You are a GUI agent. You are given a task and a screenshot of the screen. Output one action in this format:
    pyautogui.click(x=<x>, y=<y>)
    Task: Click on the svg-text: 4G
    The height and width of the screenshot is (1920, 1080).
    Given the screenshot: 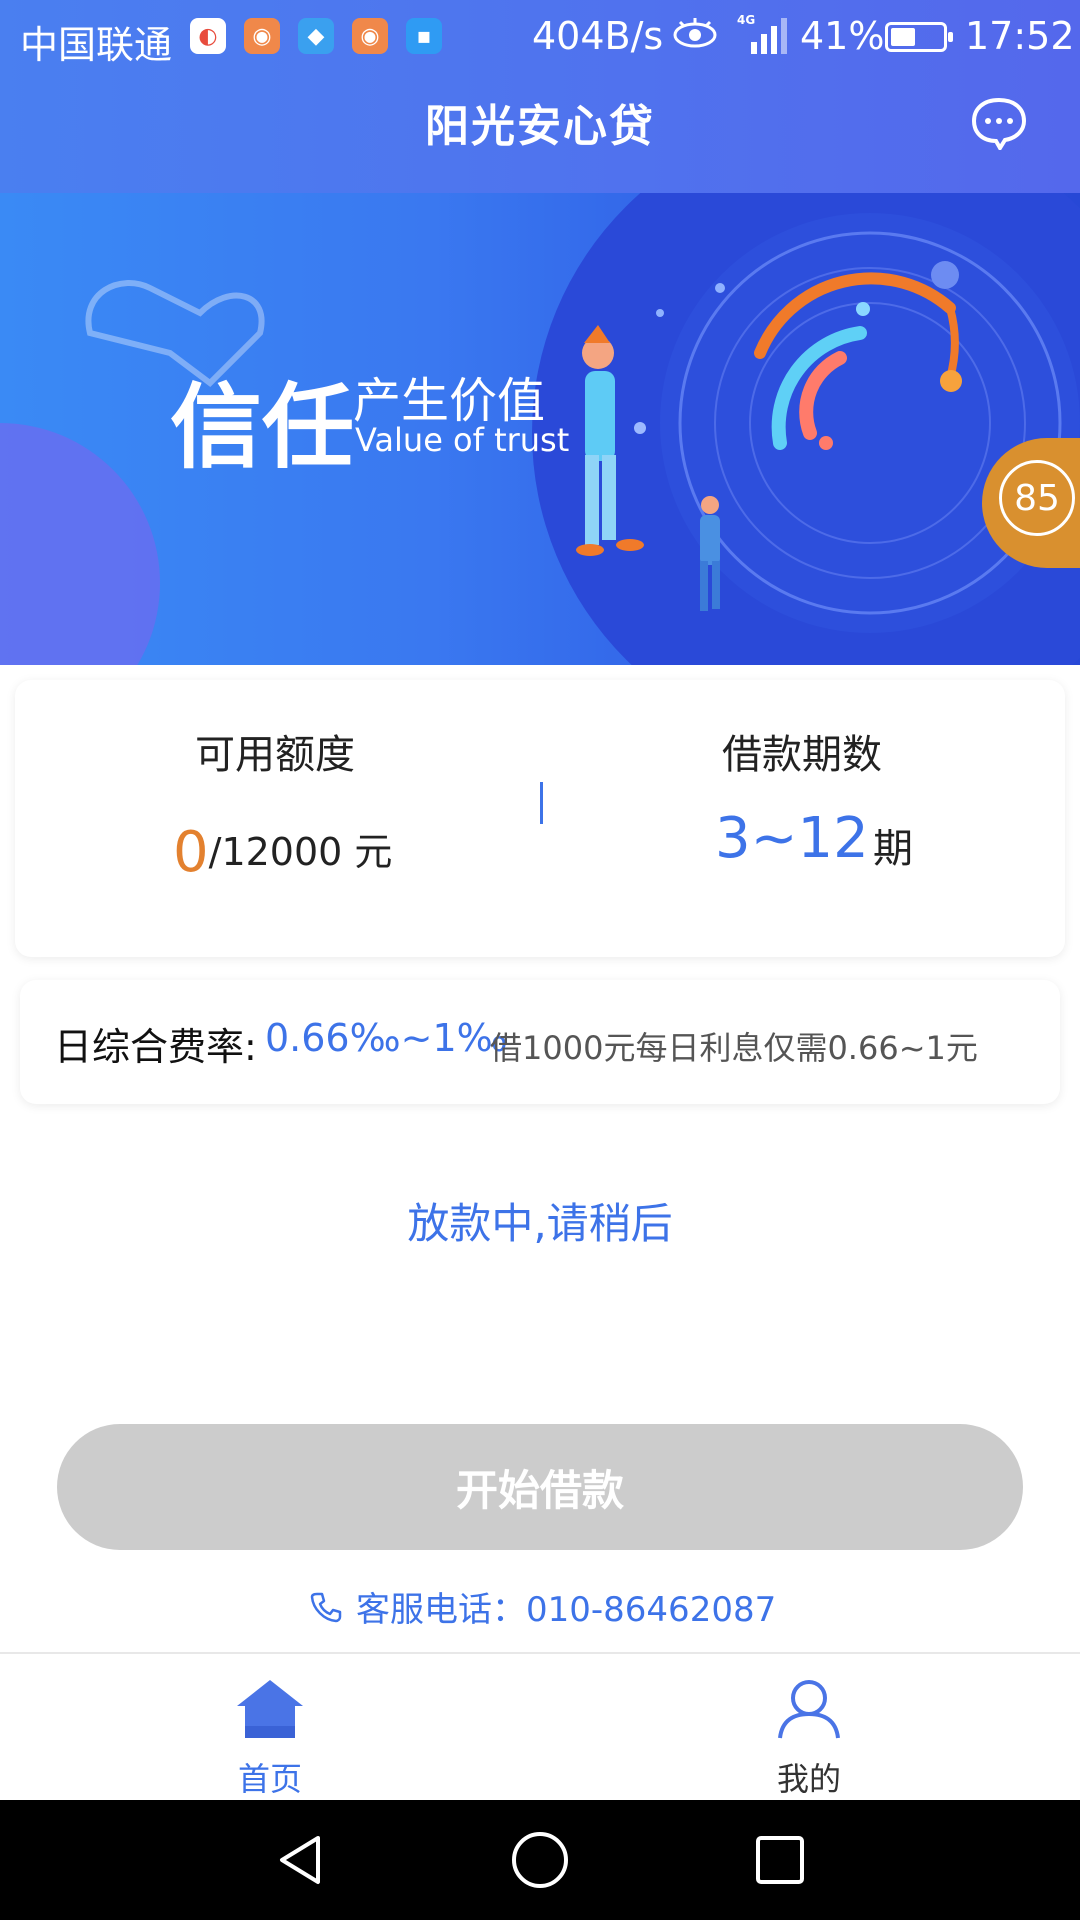 What is the action you would take?
    pyautogui.click(x=746, y=20)
    